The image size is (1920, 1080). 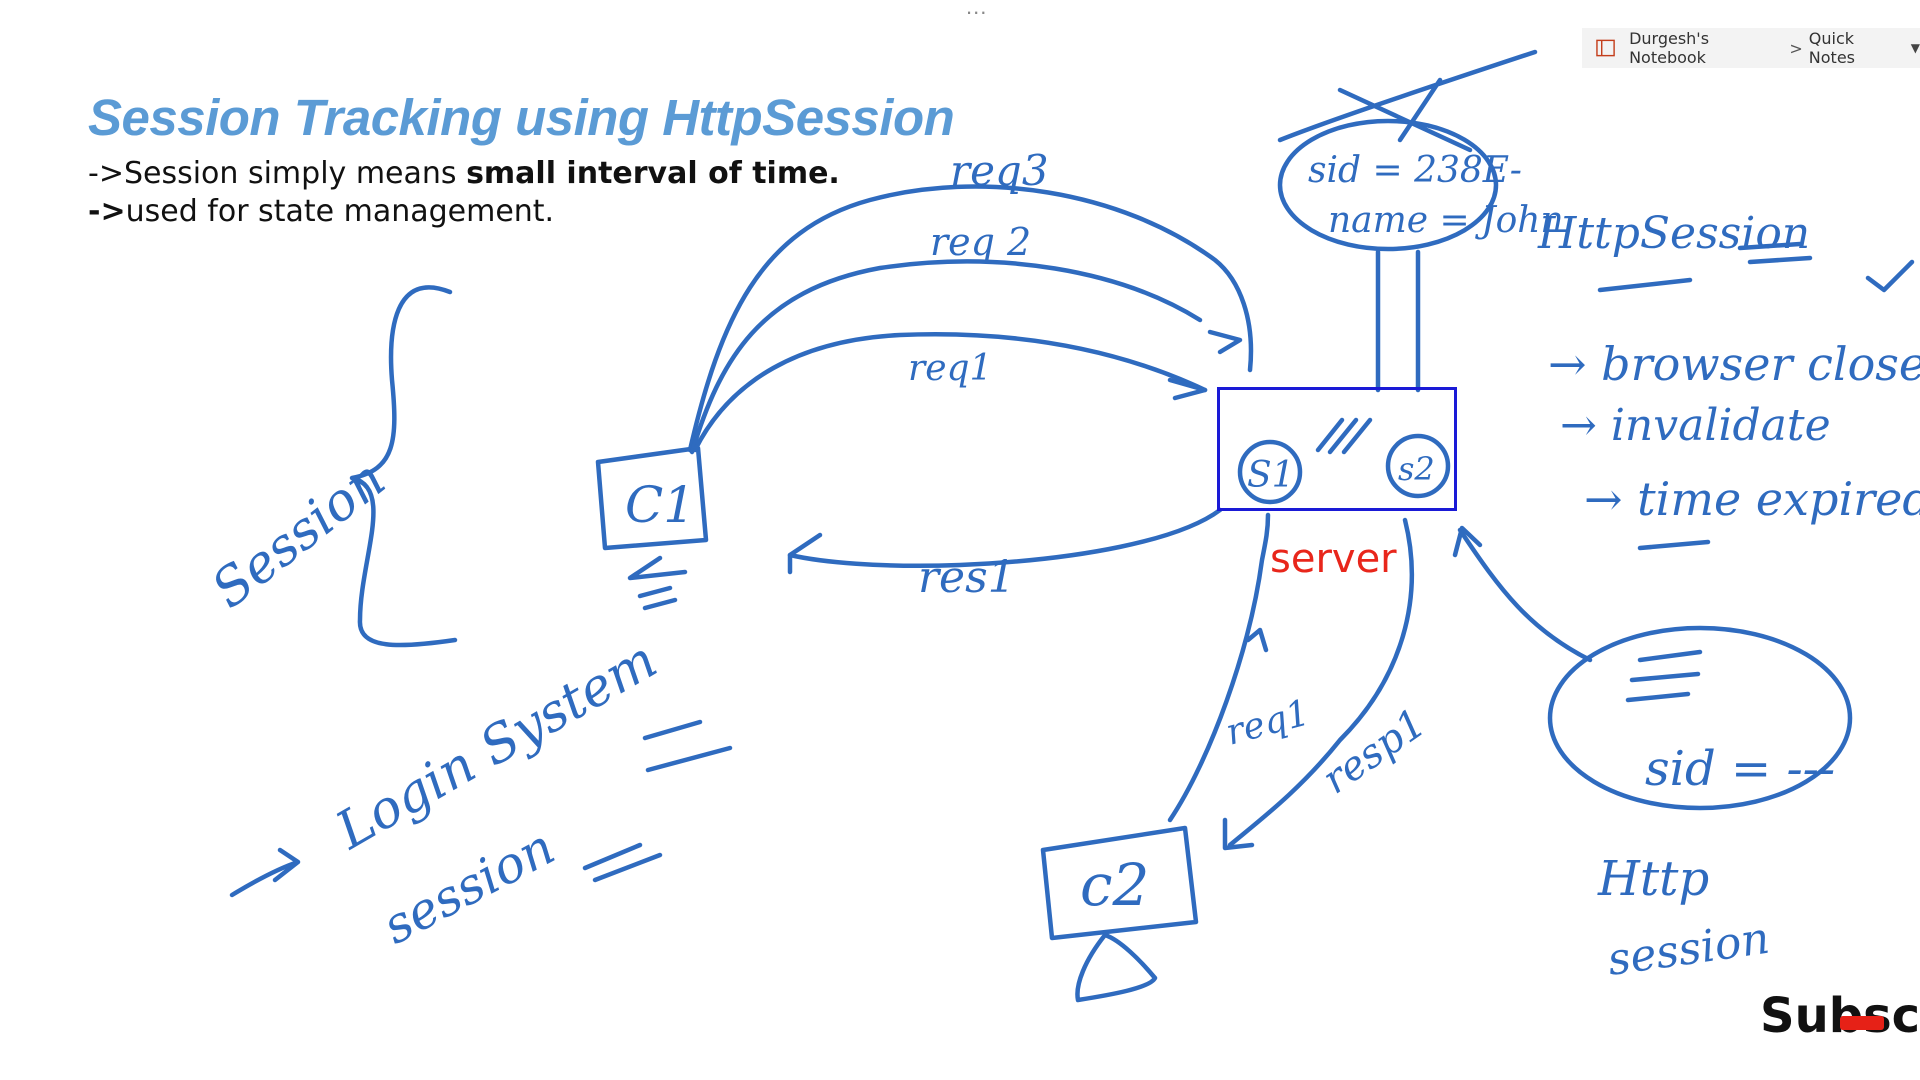 What do you see at coordinates (1695, 425) in the screenshot?
I see `label-invalidate: → invalidate` at bounding box center [1695, 425].